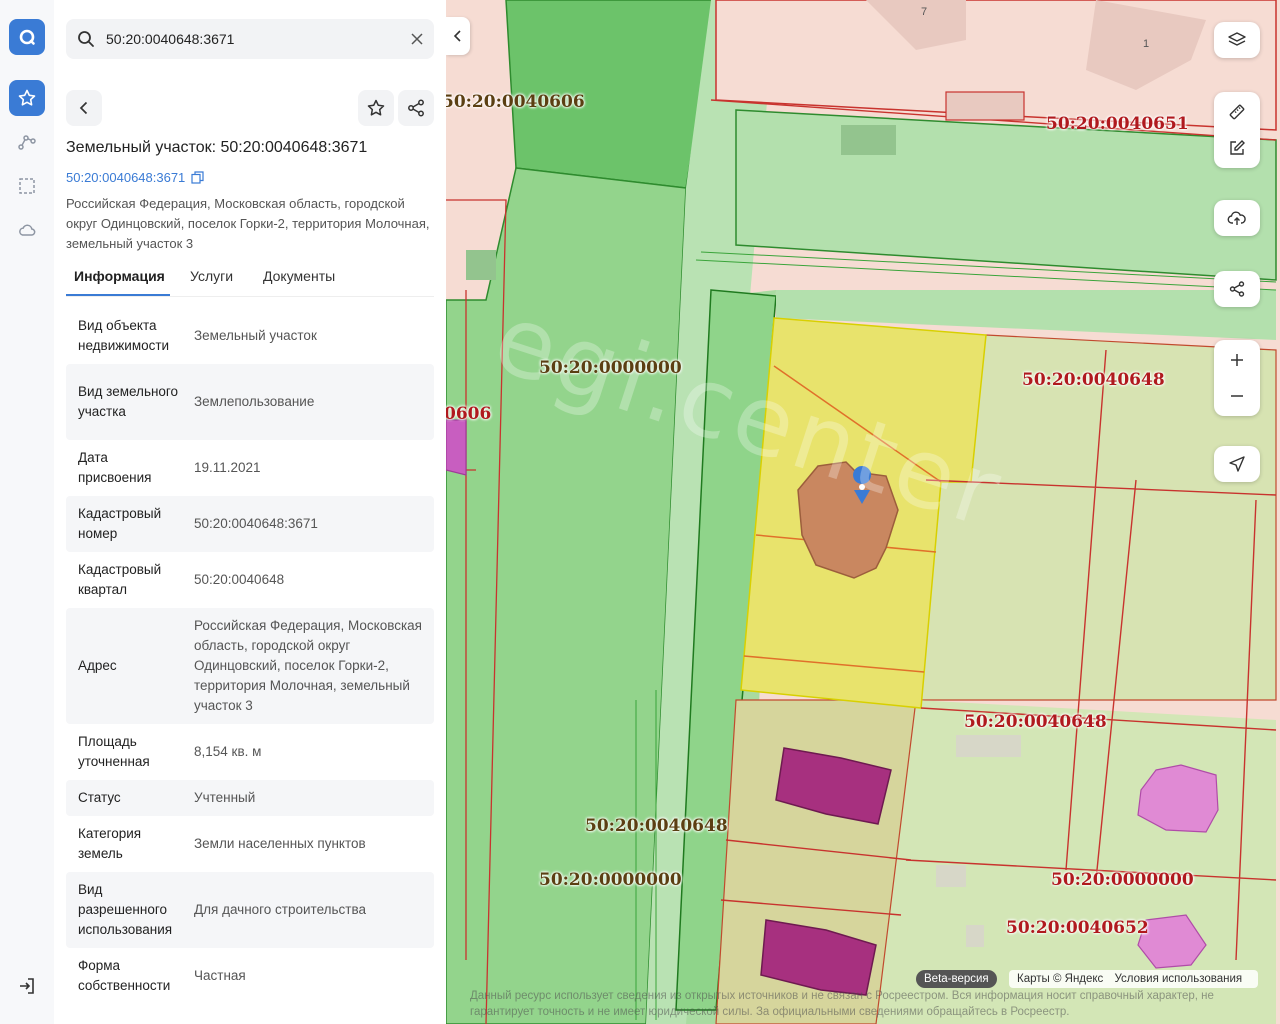 This screenshot has width=1280, height=1024. What do you see at coordinates (250, 39) in the screenshot?
I see `search-bar: 50:20:0040648:3671` at bounding box center [250, 39].